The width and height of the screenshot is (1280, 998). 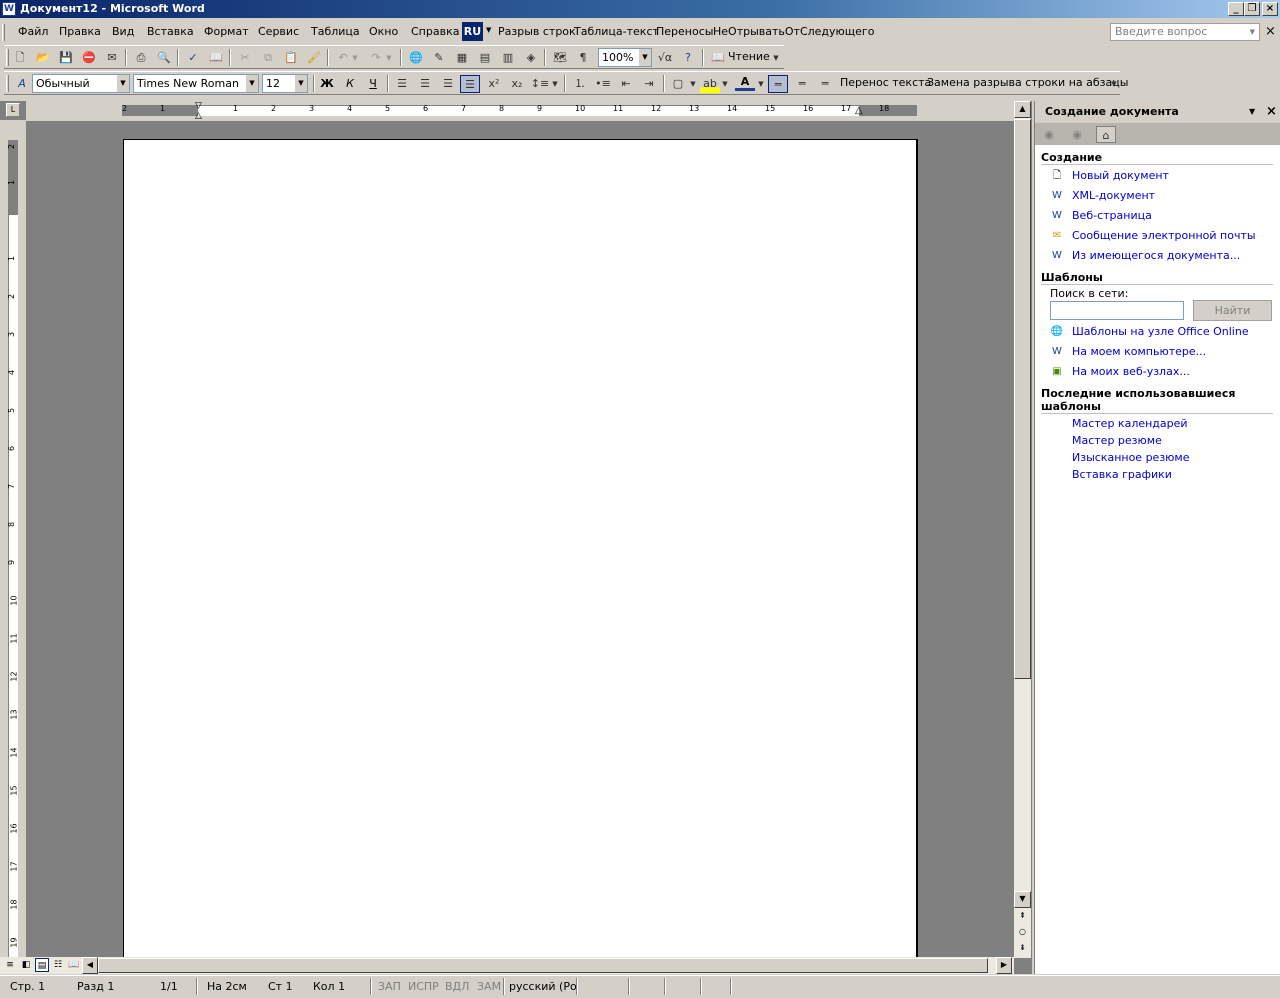 I want to click on vertical-scroll-thumb, so click(x=1022, y=399).